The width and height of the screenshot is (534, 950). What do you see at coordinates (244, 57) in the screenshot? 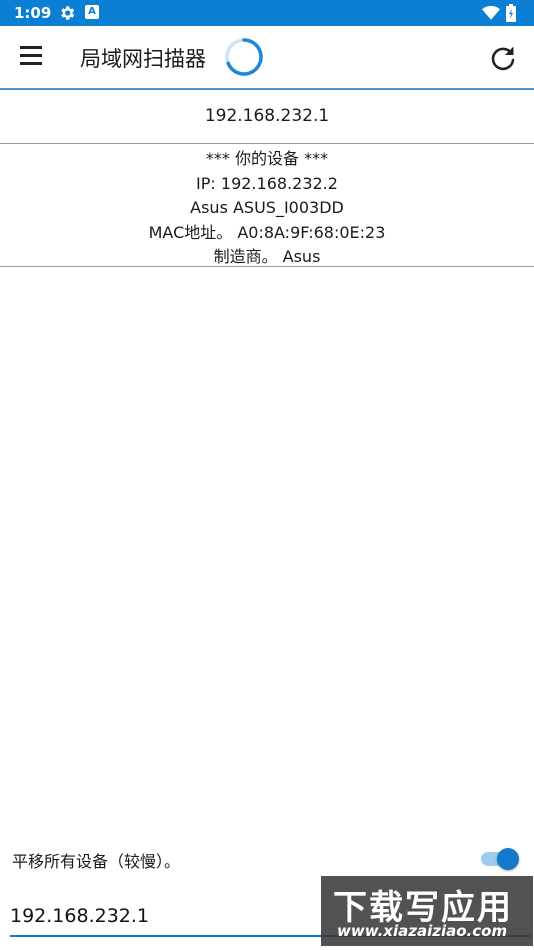
I see `loading-spinner-icon` at bounding box center [244, 57].